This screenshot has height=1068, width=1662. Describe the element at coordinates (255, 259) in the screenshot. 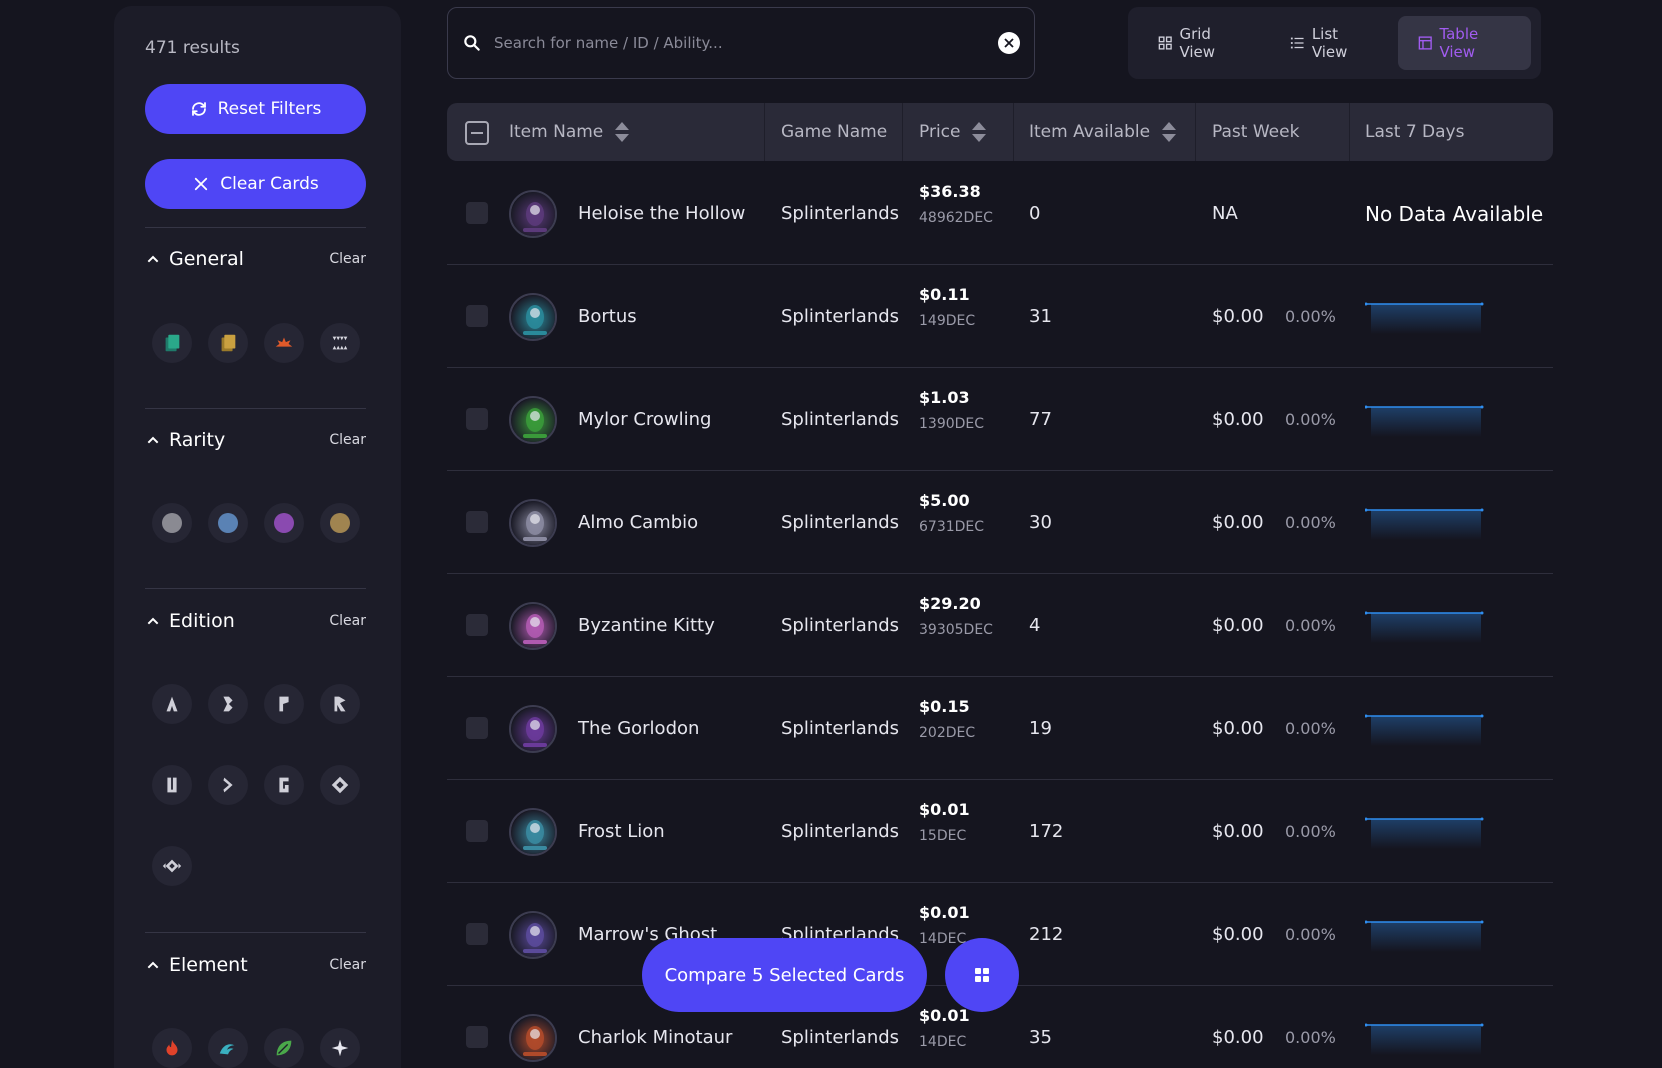

I see `general-section-header: General Clear` at that location.